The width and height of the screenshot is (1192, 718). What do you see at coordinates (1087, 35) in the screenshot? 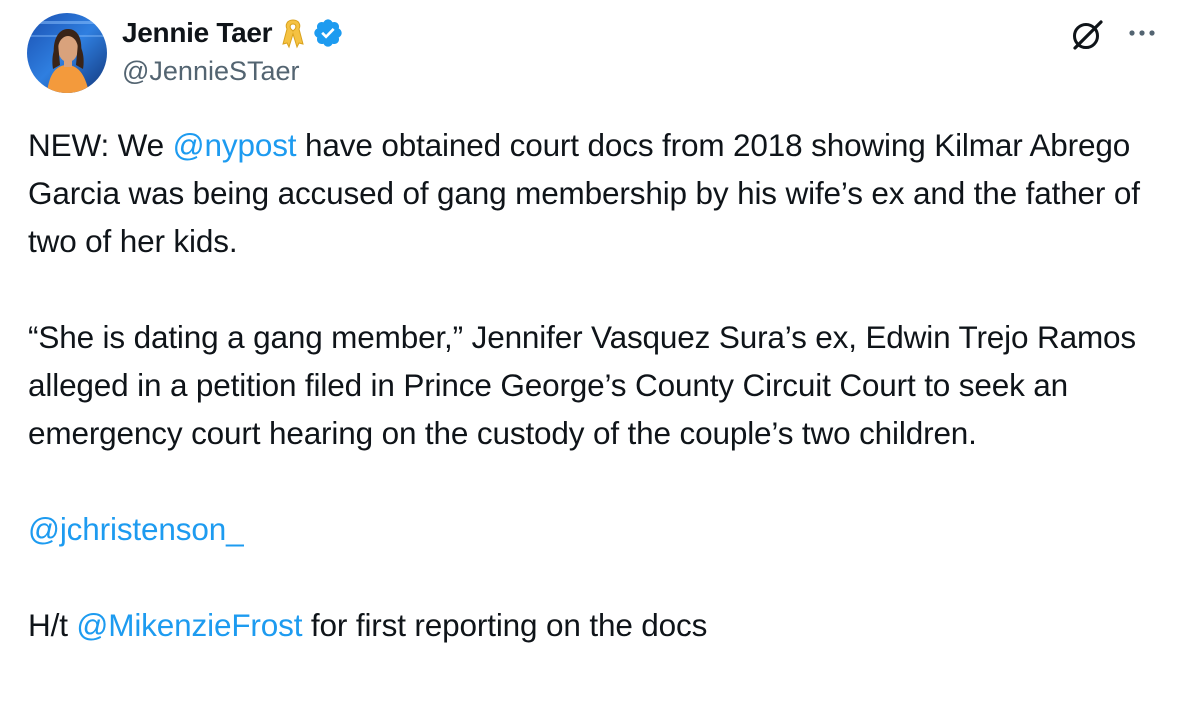
I see `grok-icon` at bounding box center [1087, 35].